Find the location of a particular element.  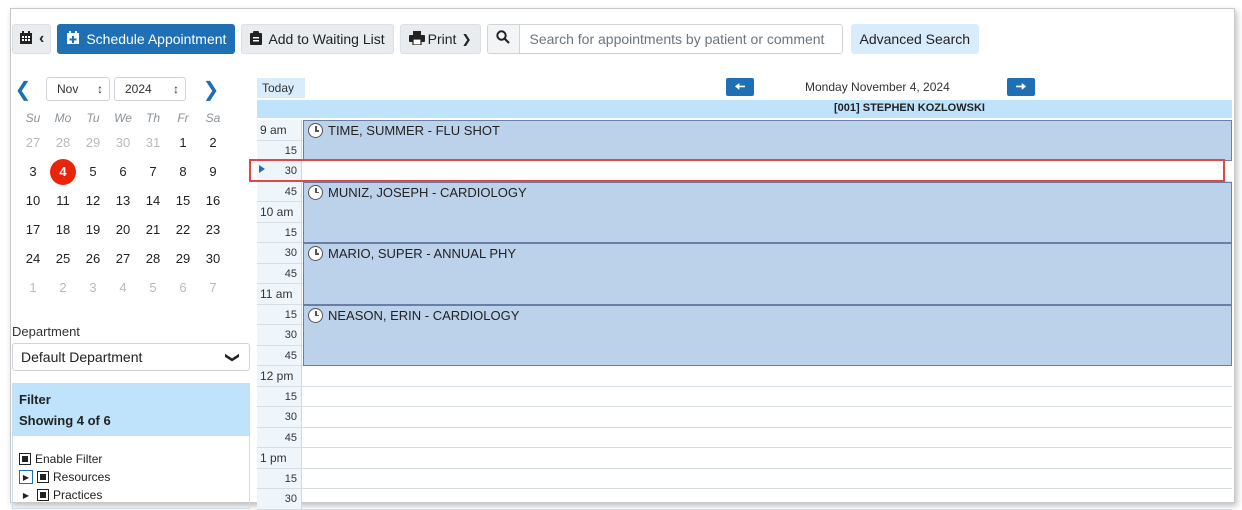

resources-row: ▶ Resources is located at coordinates (131, 477).